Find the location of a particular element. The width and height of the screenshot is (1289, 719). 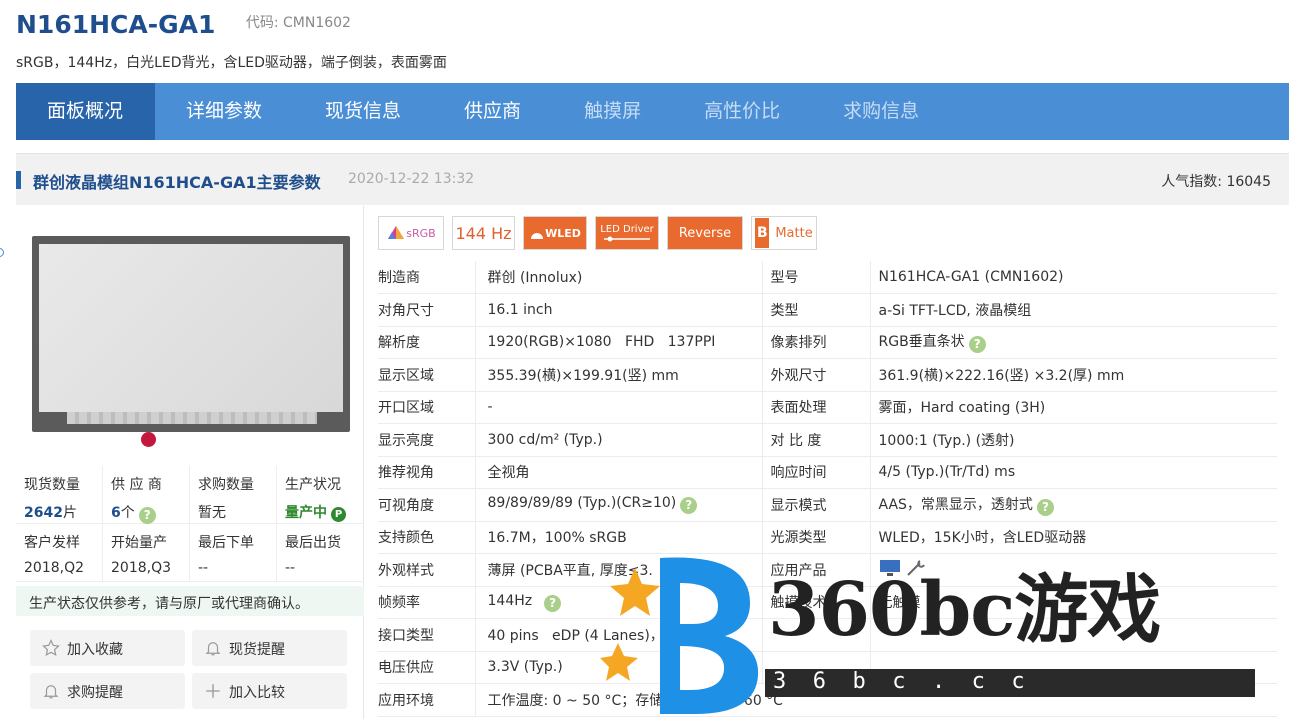

stat-label: 客户发样 is located at coordinates (52, 543).